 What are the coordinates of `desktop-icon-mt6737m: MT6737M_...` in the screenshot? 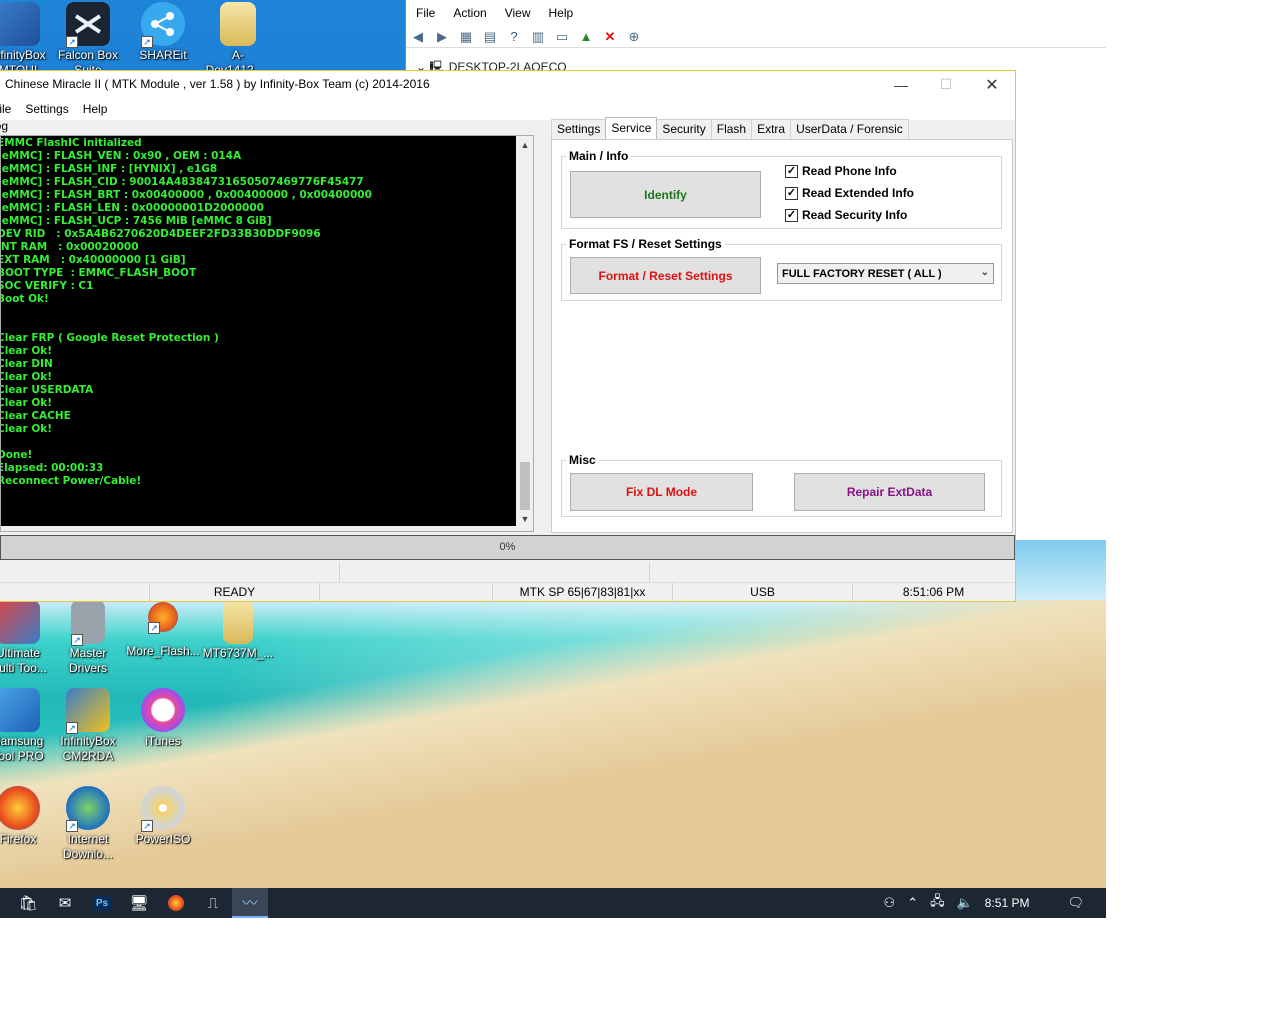 It's located at (238, 630).